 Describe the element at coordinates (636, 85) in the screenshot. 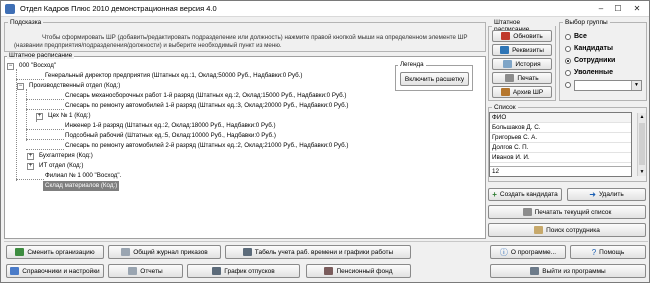

I see `chevron-down-icon: ▼` at that location.